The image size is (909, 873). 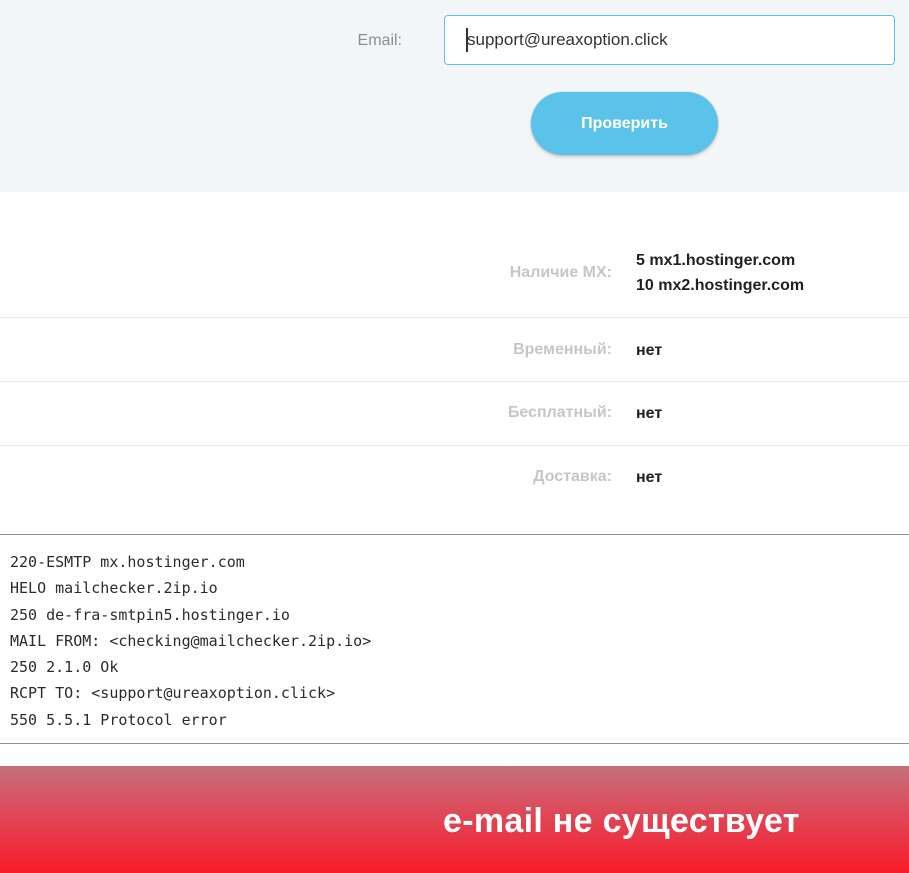 What do you see at coordinates (649, 413) in the screenshot?
I see `free-value: нет` at bounding box center [649, 413].